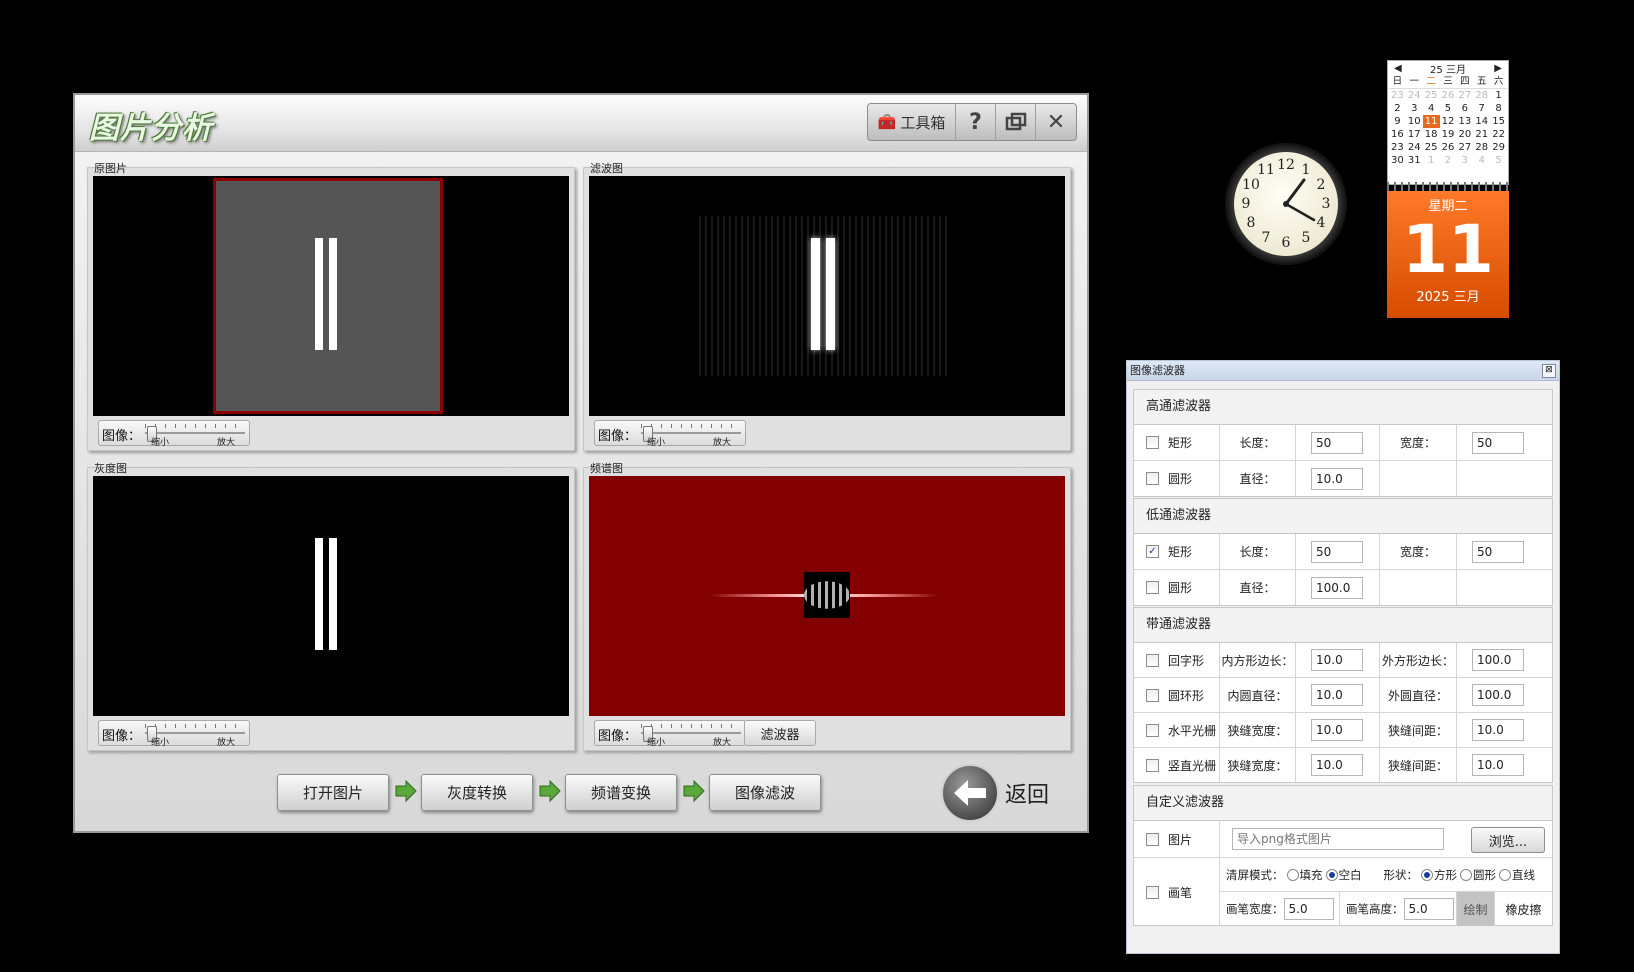  What do you see at coordinates (1177, 730) in the screenshot?
I see `bandpass-option: 水平光栅` at bounding box center [1177, 730].